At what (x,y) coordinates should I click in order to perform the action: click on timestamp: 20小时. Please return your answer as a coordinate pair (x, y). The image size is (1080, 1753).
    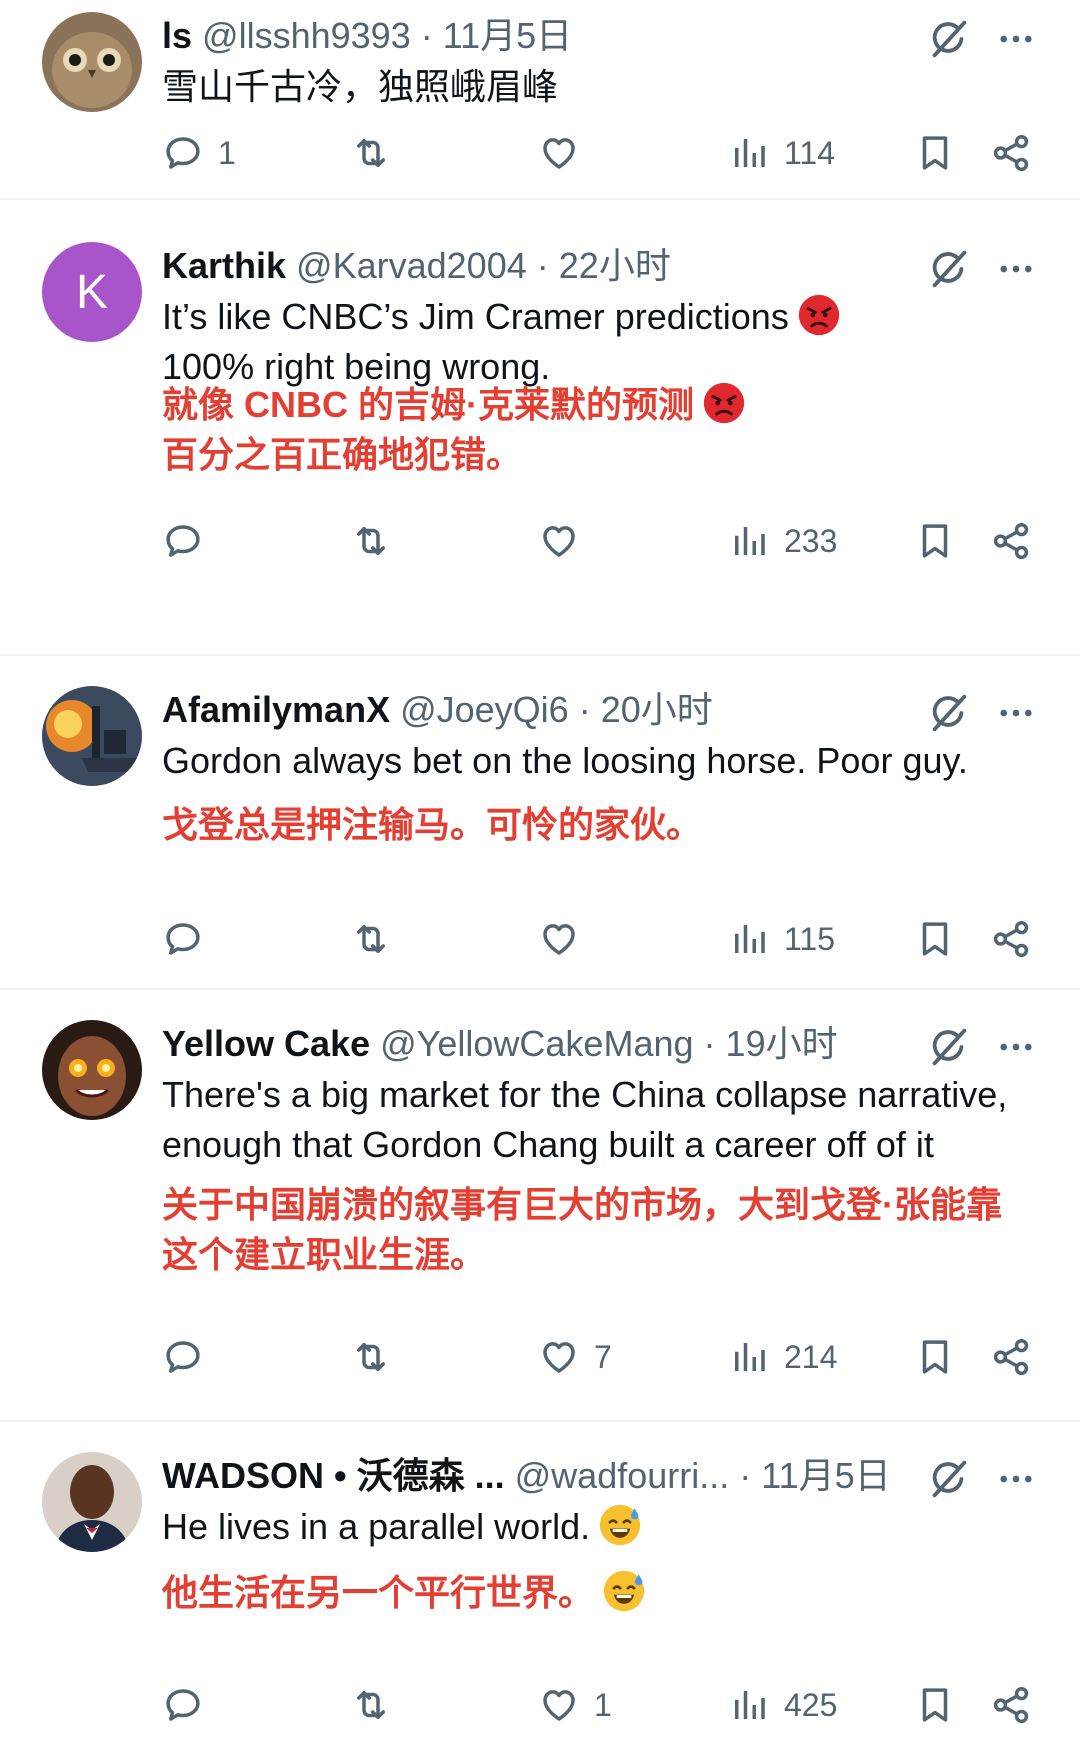
    Looking at the image, I should click on (657, 709).